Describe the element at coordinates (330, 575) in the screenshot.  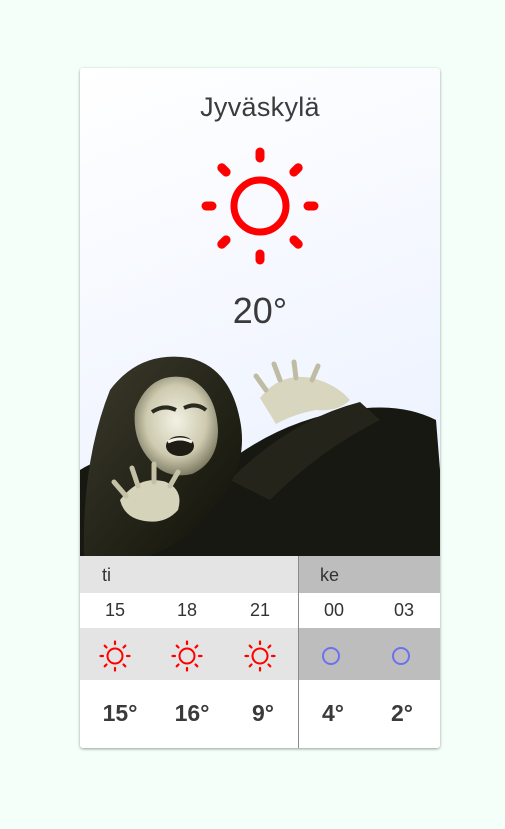
I see `day-label: ke` at that location.